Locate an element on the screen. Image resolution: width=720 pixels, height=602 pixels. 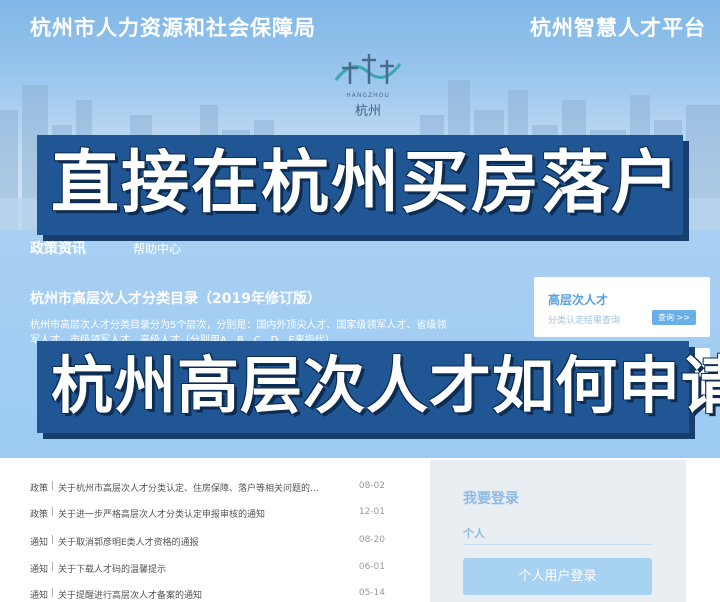
list-item: 通知 | 关于取消郭彦明E类人才资格的通报 08-20 is located at coordinates (207, 541).